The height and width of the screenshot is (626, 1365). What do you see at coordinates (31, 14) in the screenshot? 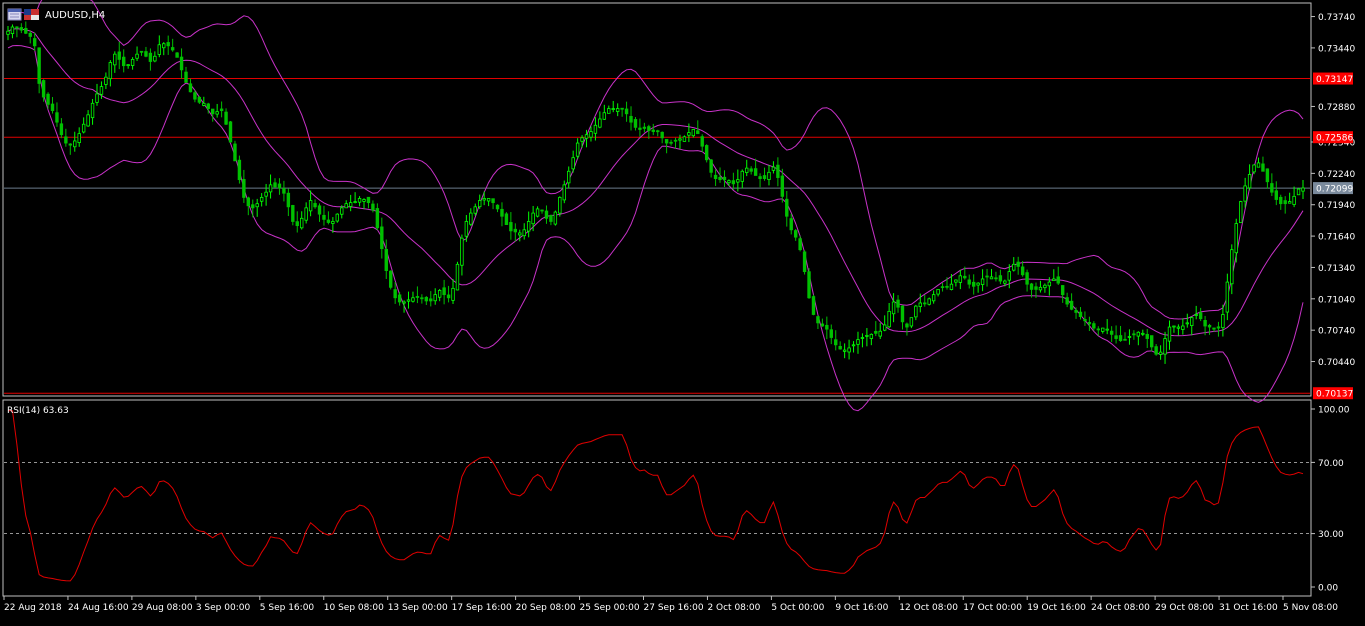
I see `flag-icon` at bounding box center [31, 14].